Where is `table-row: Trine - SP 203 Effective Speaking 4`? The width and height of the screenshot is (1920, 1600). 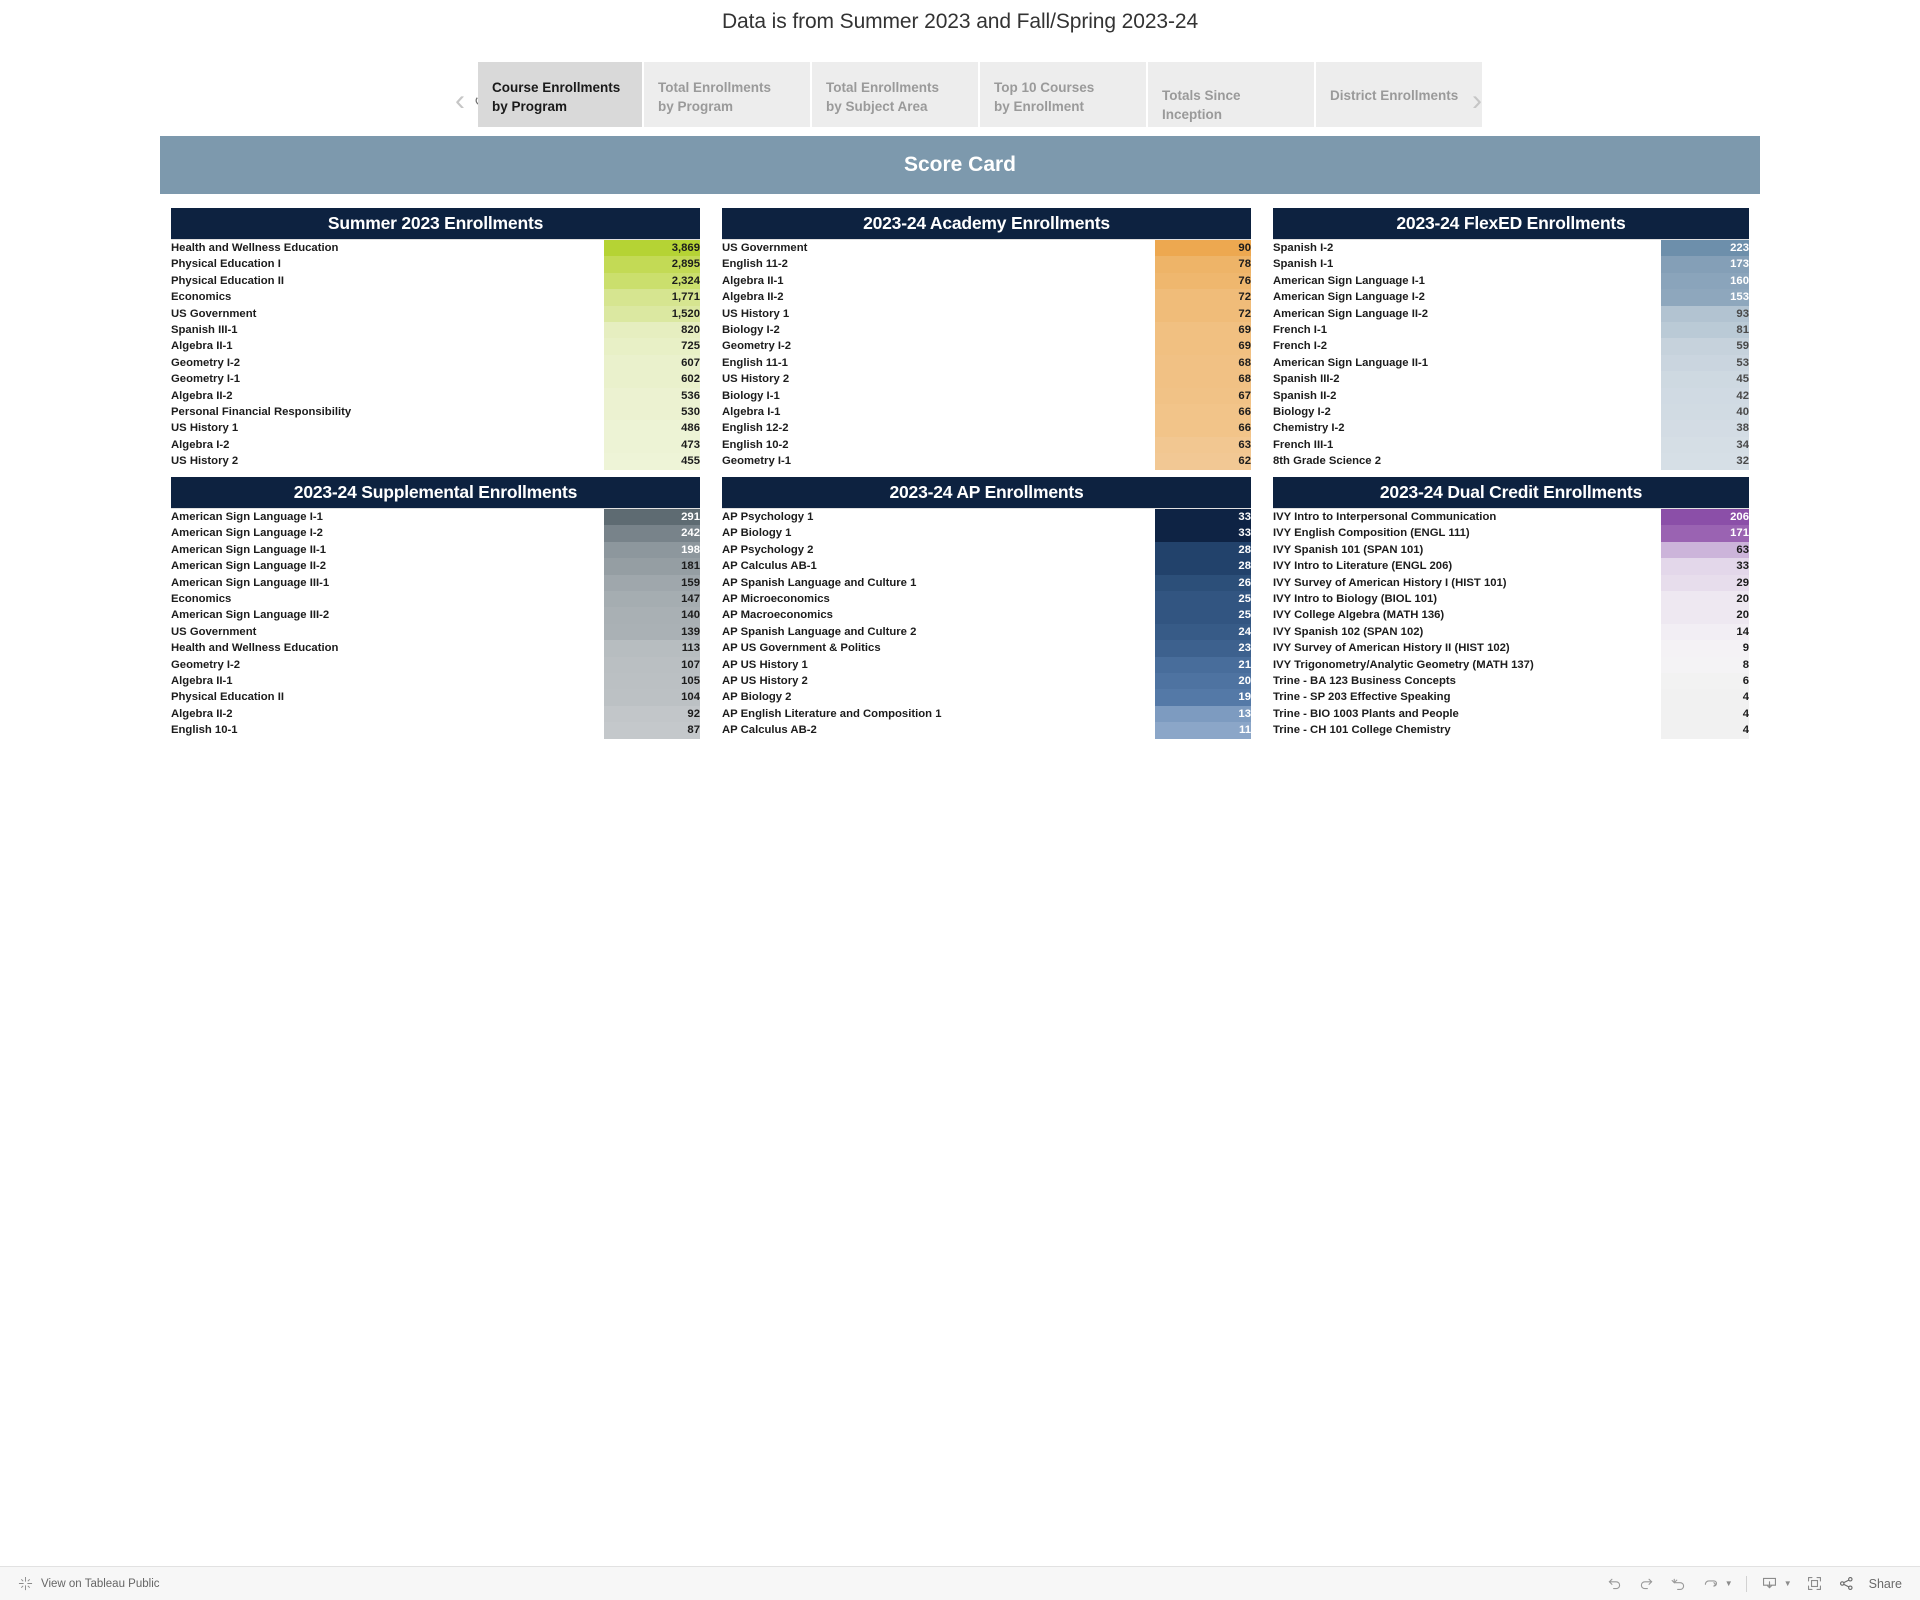 table-row: Trine - SP 203 Effective Speaking 4 is located at coordinates (1511, 697).